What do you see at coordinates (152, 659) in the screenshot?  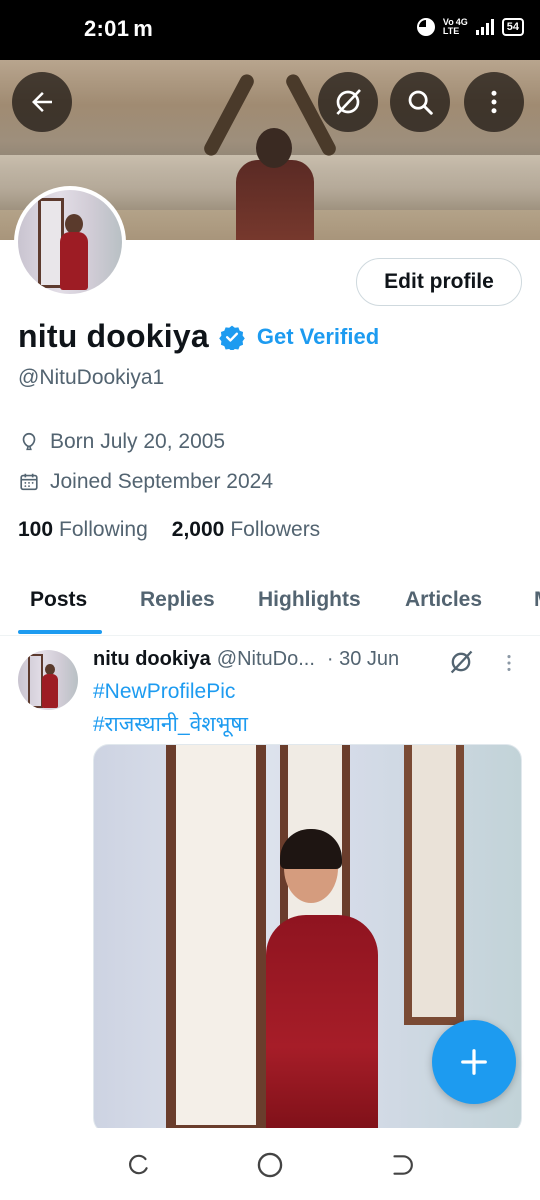 I see `post-author-name: nitu dookiya` at bounding box center [152, 659].